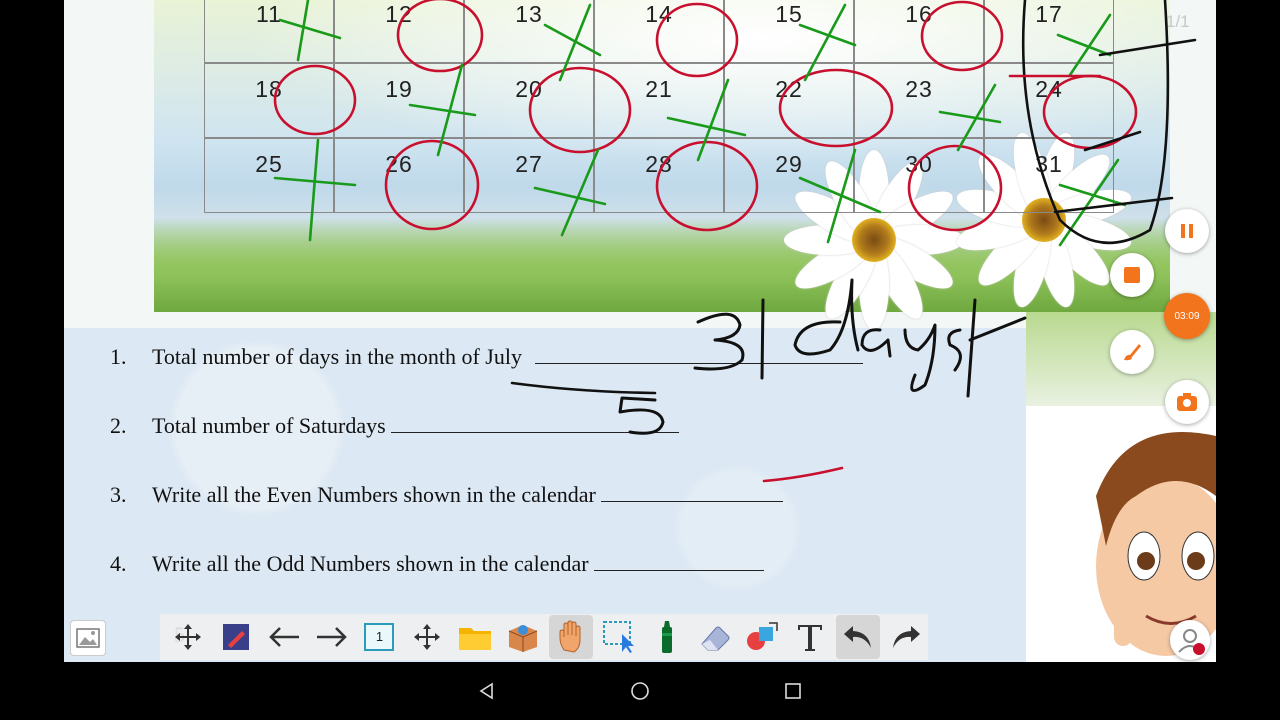 The image size is (1280, 720). I want to click on pan-icon, so click(427, 637).